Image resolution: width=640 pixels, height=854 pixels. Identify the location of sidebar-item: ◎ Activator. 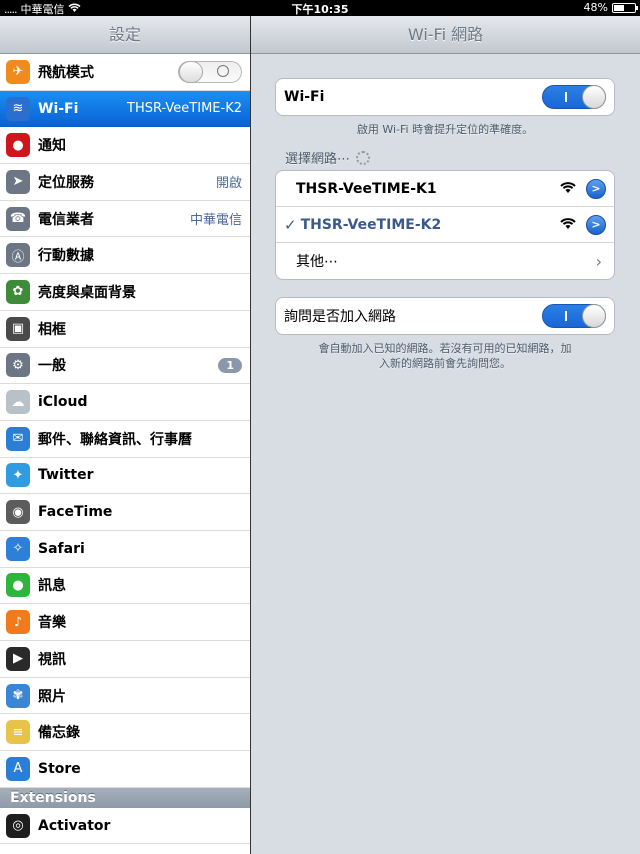
(125, 826).